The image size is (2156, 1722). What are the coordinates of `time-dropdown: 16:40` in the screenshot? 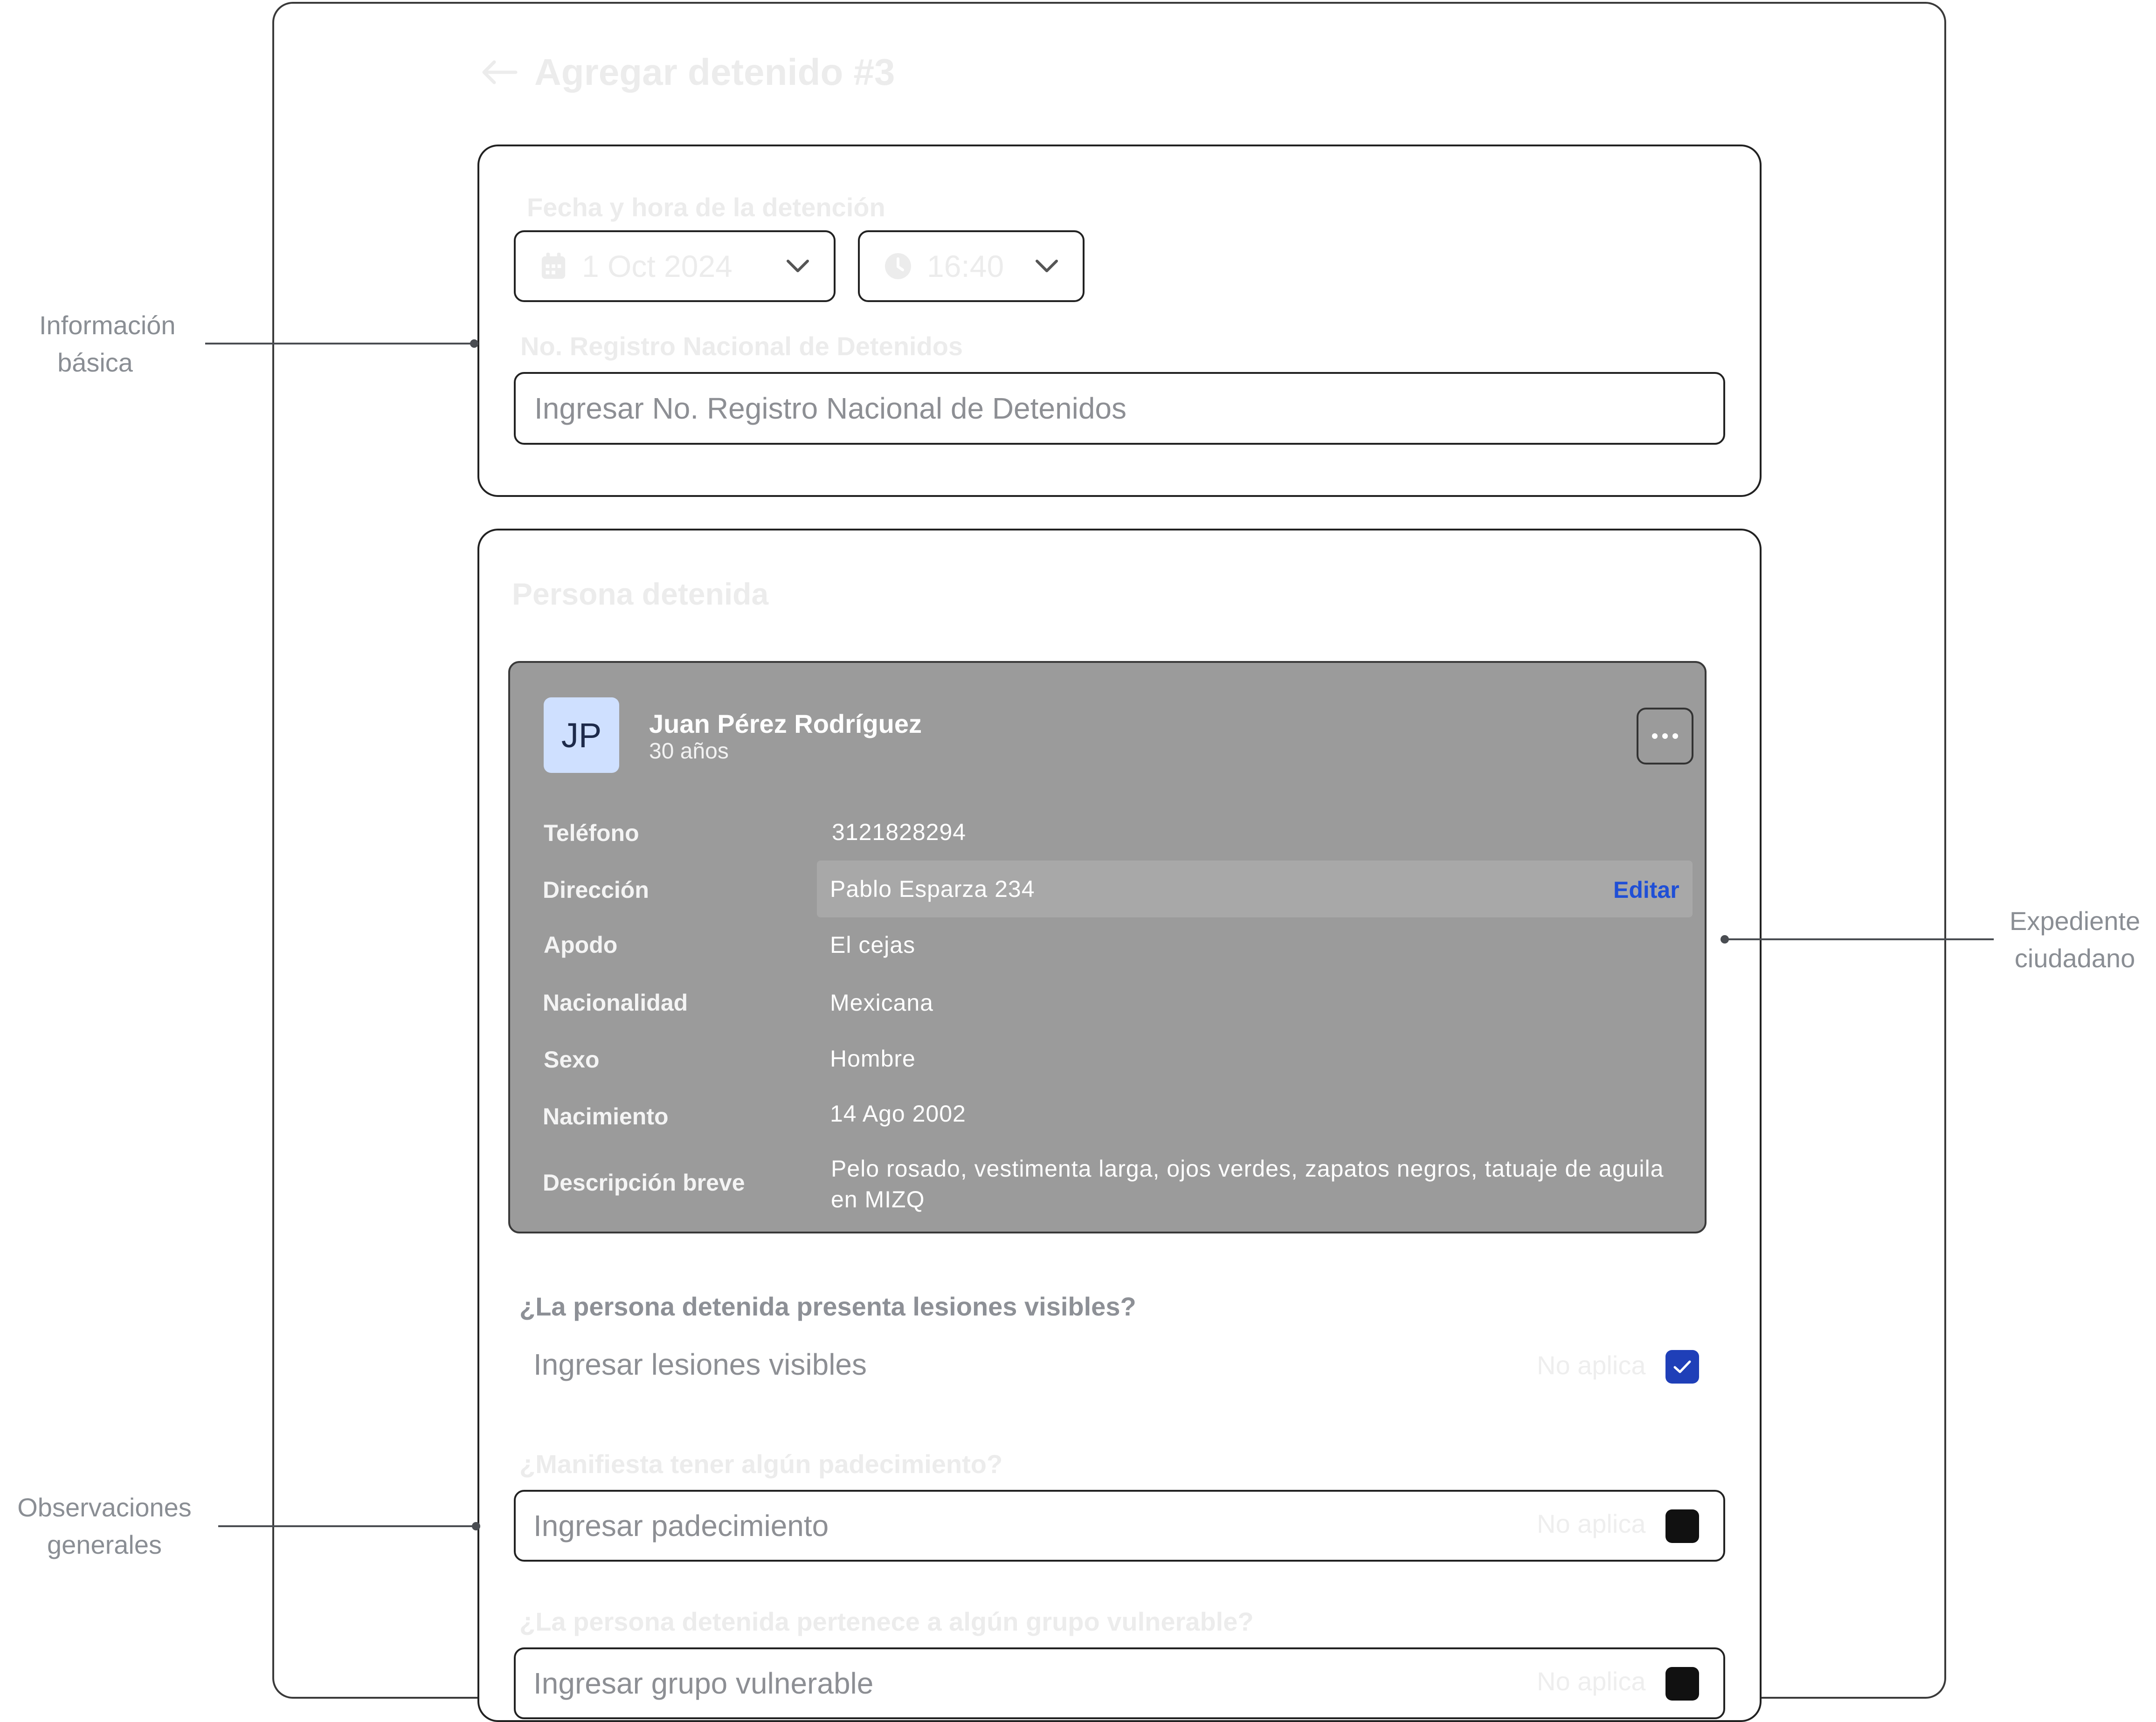 It's located at (972, 266).